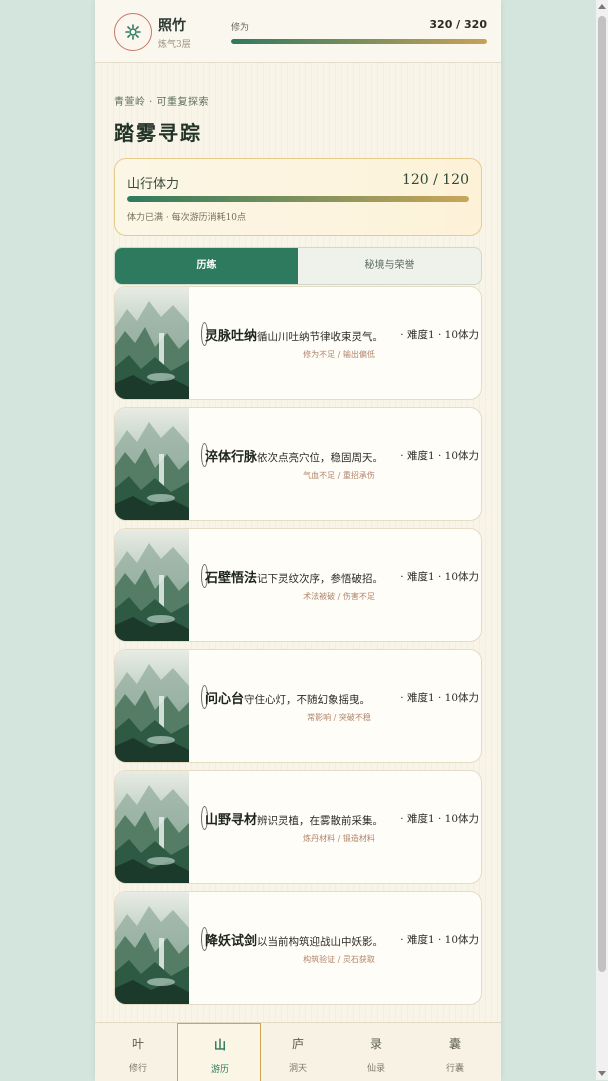  What do you see at coordinates (307, 700) in the screenshot?
I see `activity-description: 守住心灯，不随幻象摇曳。` at bounding box center [307, 700].